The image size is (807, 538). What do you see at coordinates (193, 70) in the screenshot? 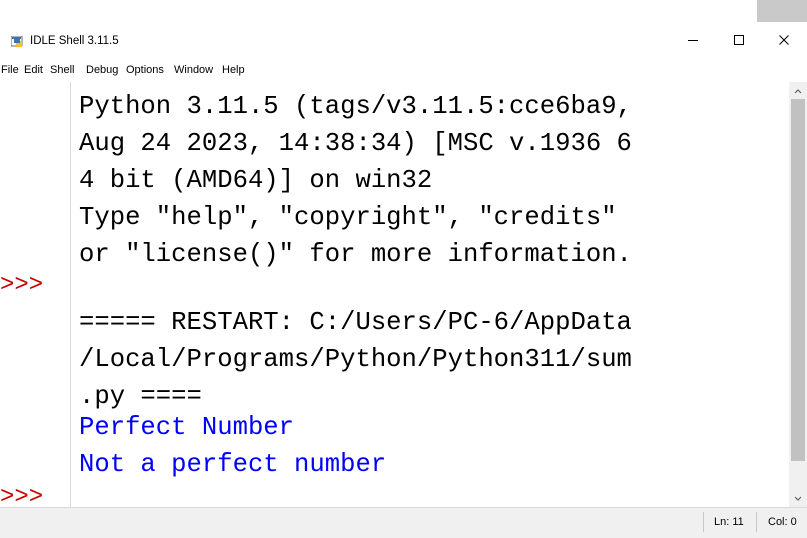
I see `menu-window: Window` at bounding box center [193, 70].